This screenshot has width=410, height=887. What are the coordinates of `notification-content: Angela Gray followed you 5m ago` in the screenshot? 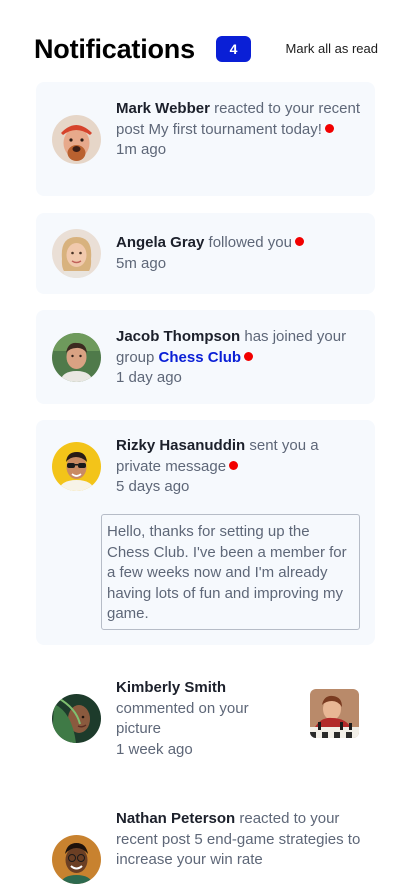 It's located at (239, 253).